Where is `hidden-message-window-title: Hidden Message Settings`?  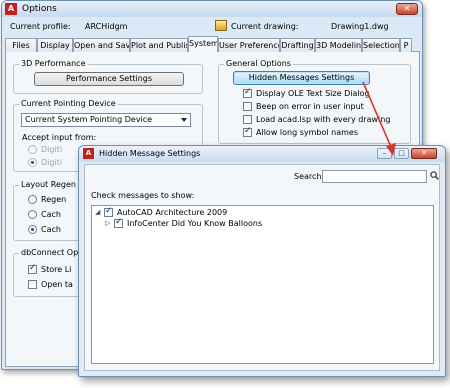
hidden-message-window-title: Hidden Message Settings is located at coordinates (150, 153).